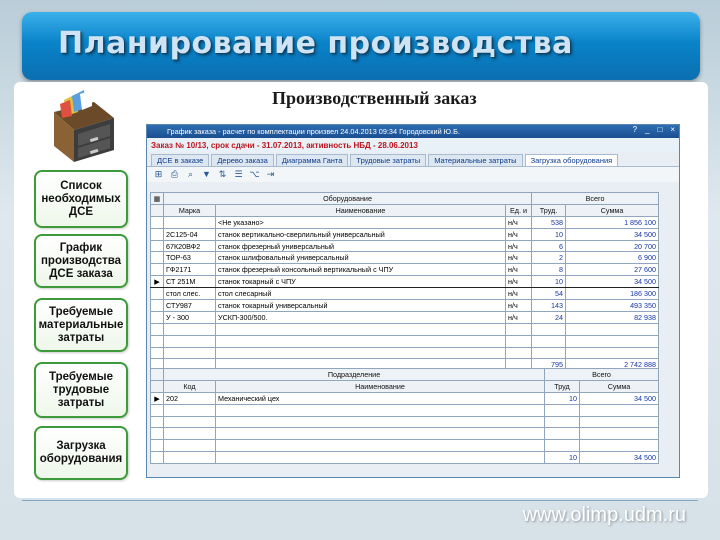  What do you see at coordinates (380, 398) in the screenshot?
I see `dept-name-cell: Механический цех` at bounding box center [380, 398].